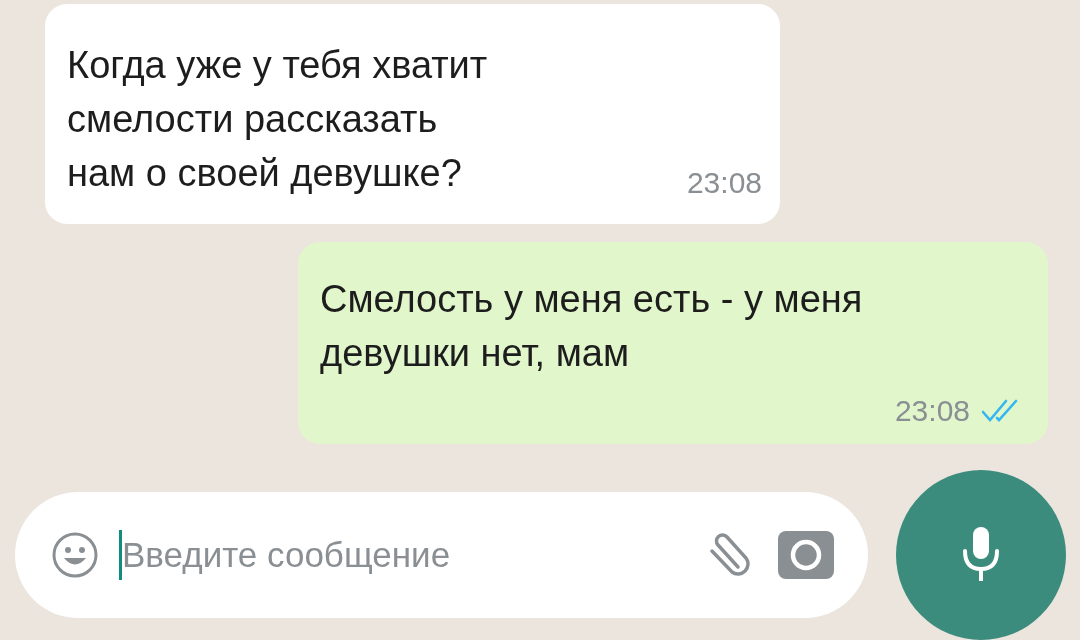 This screenshot has height=640, width=1080. What do you see at coordinates (401, 555) in the screenshot?
I see `message-input-field: Введите сообщение` at bounding box center [401, 555].